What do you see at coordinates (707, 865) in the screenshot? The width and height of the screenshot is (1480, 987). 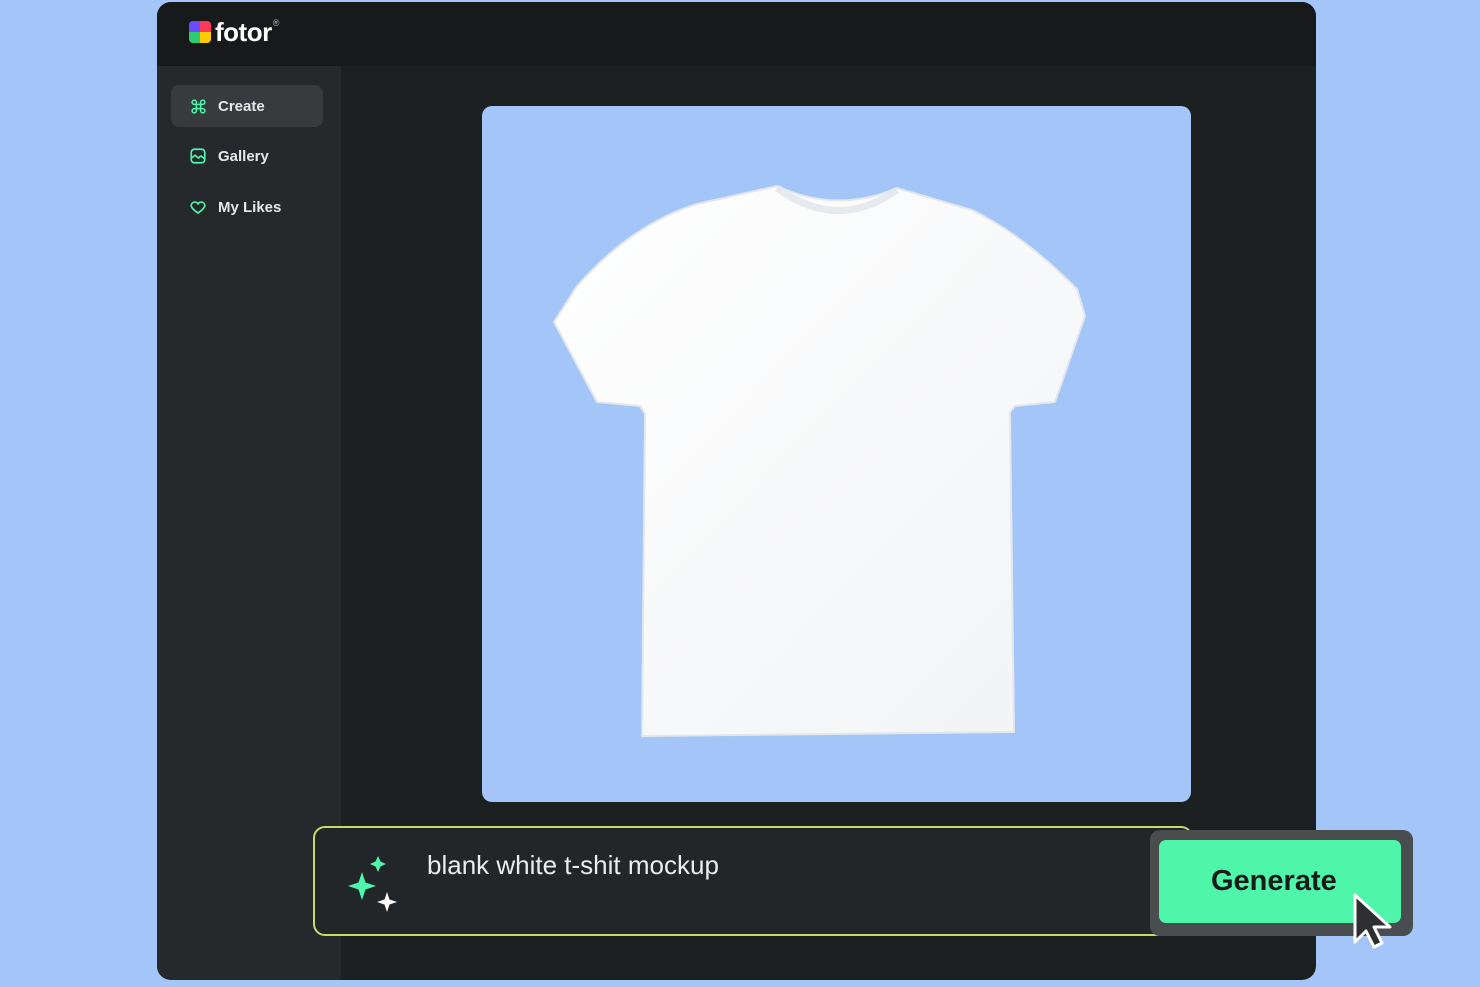 I see `prompt-input` at bounding box center [707, 865].